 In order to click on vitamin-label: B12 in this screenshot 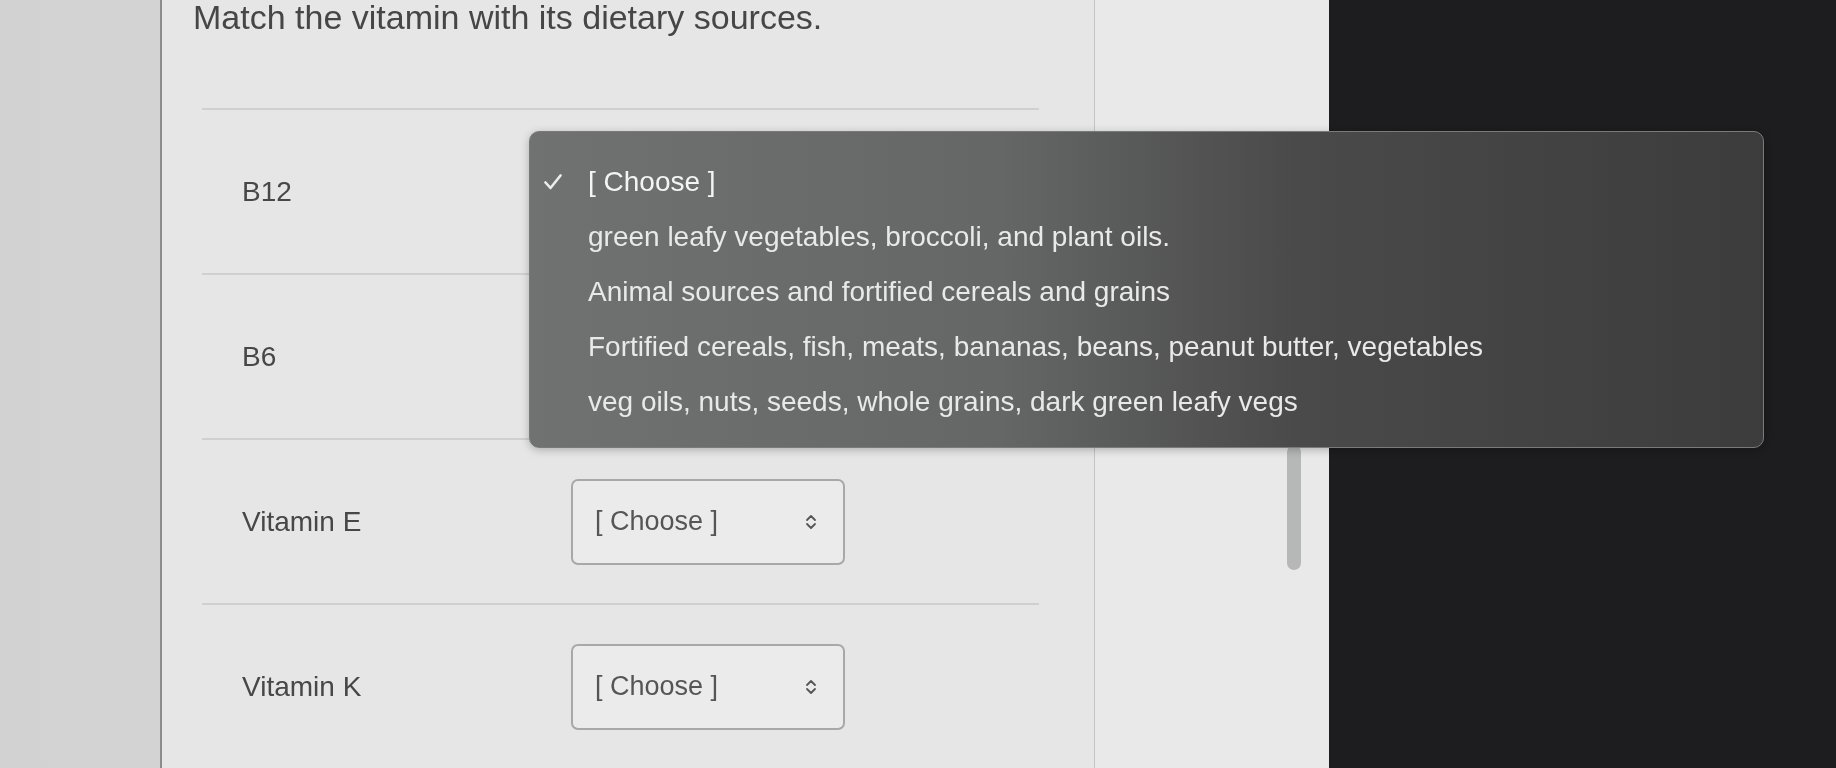, I will do `click(266, 191)`.